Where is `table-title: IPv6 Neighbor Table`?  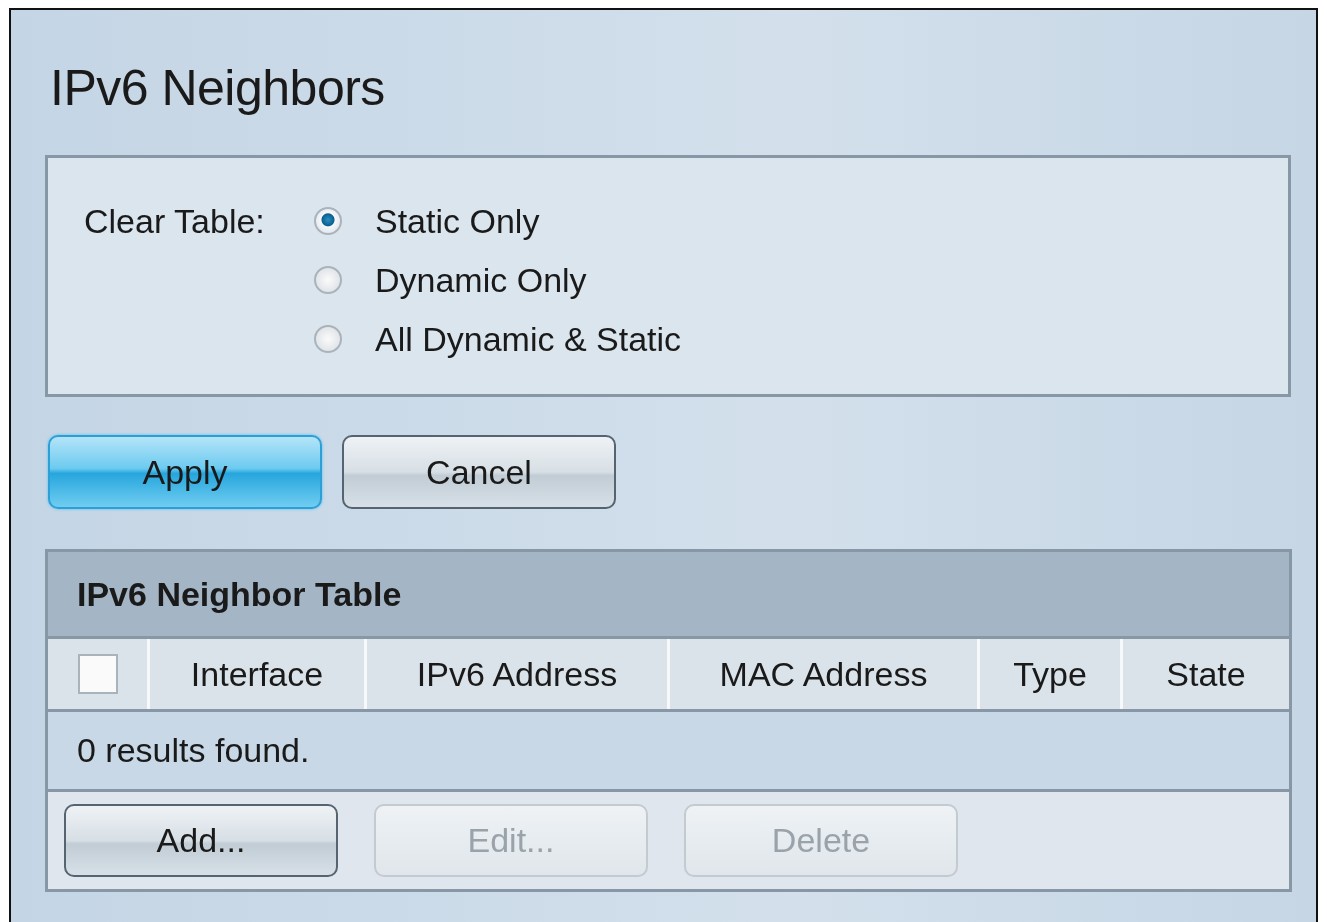
table-title: IPv6 Neighbor Table is located at coordinates (668, 595).